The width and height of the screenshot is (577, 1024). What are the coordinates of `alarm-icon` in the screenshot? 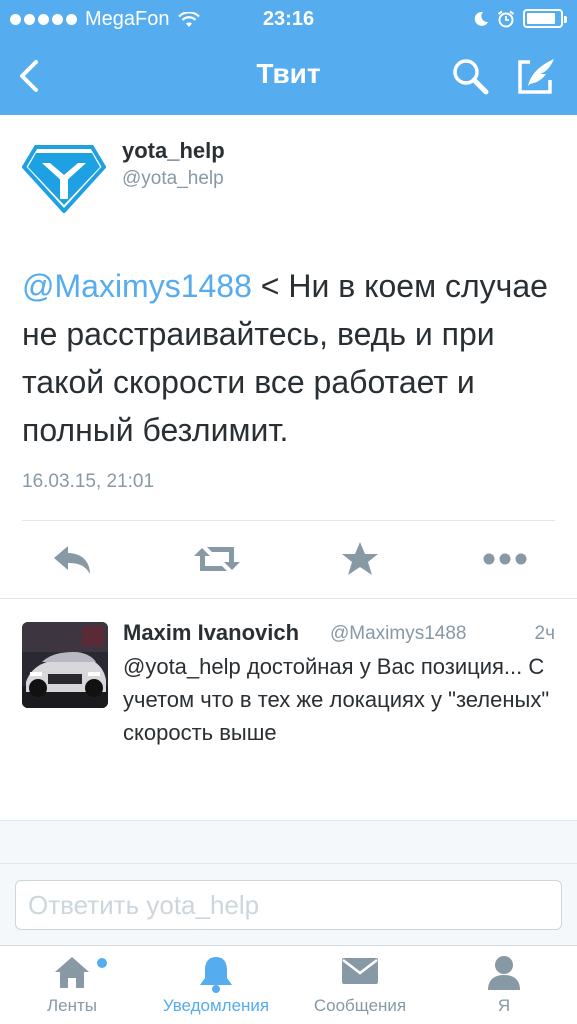 It's located at (506, 18).